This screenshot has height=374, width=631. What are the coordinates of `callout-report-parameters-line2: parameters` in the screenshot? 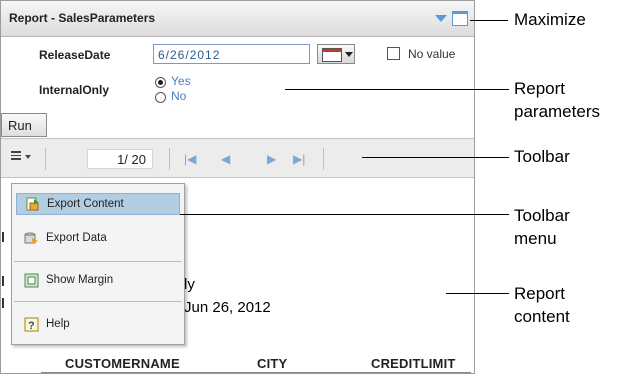 It's located at (557, 111).